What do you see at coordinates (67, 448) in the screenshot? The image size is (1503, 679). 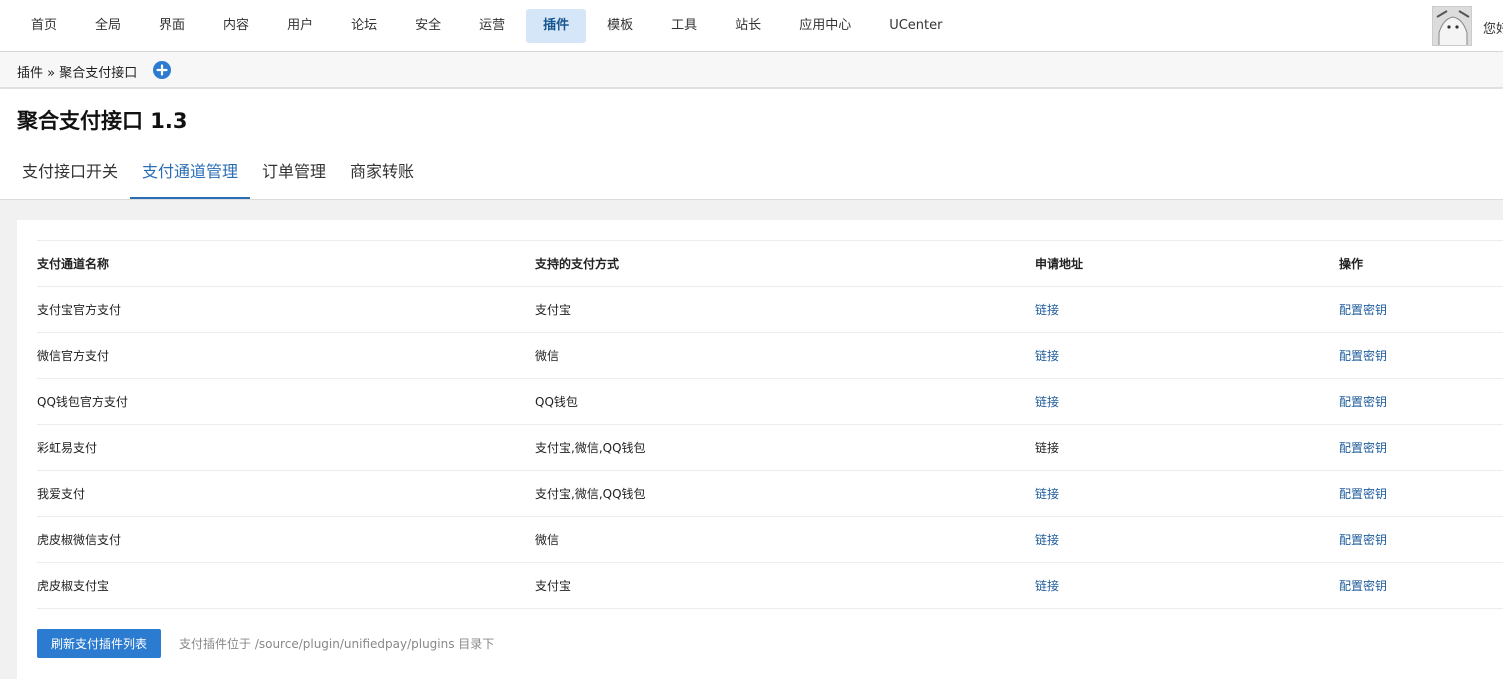 I see `channel-name-cell: 彩虹易支付` at bounding box center [67, 448].